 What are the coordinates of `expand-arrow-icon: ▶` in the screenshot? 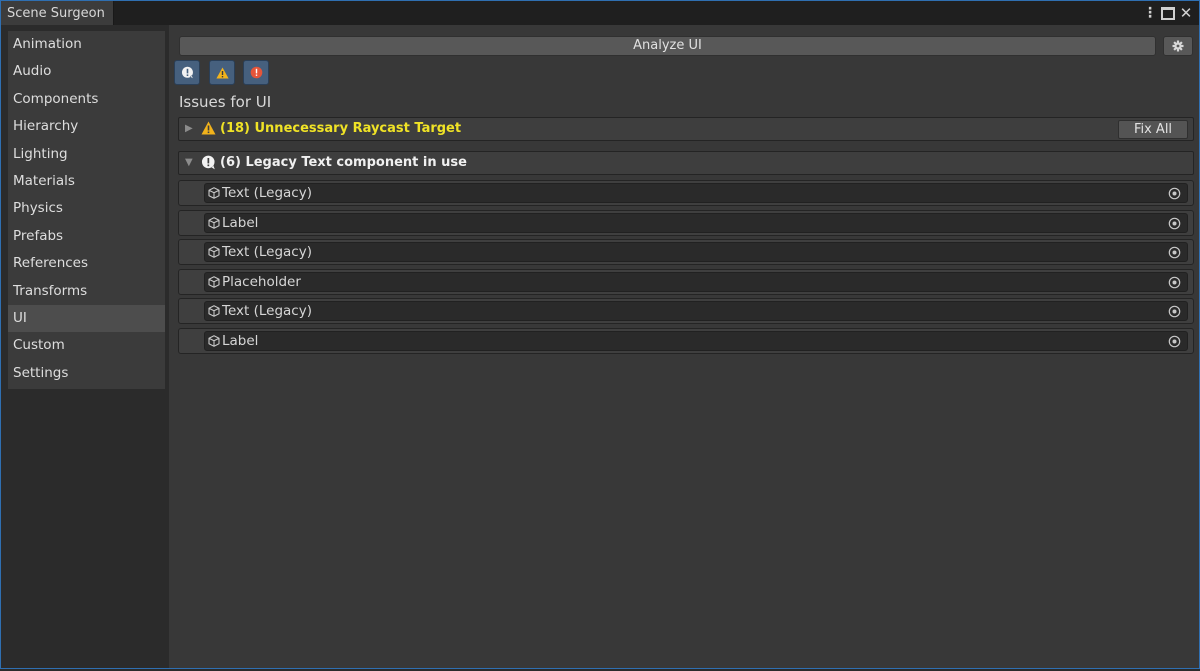 It's located at (189, 128).